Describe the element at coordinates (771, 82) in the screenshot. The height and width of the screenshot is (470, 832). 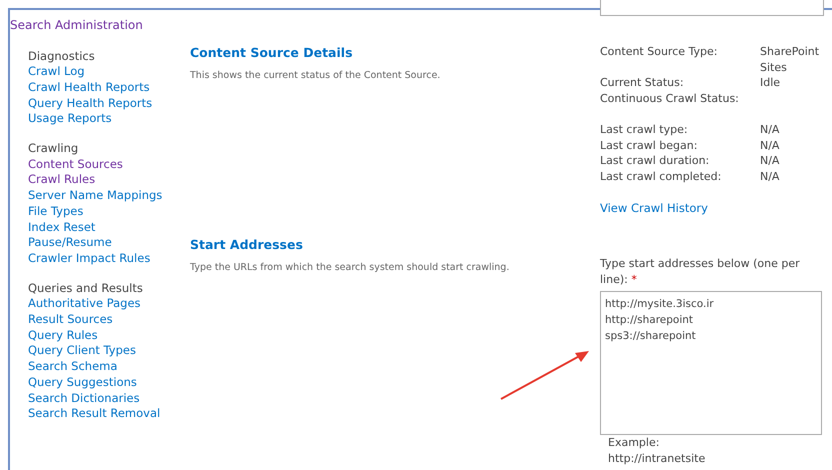
I see `field-value: Idle` at that location.